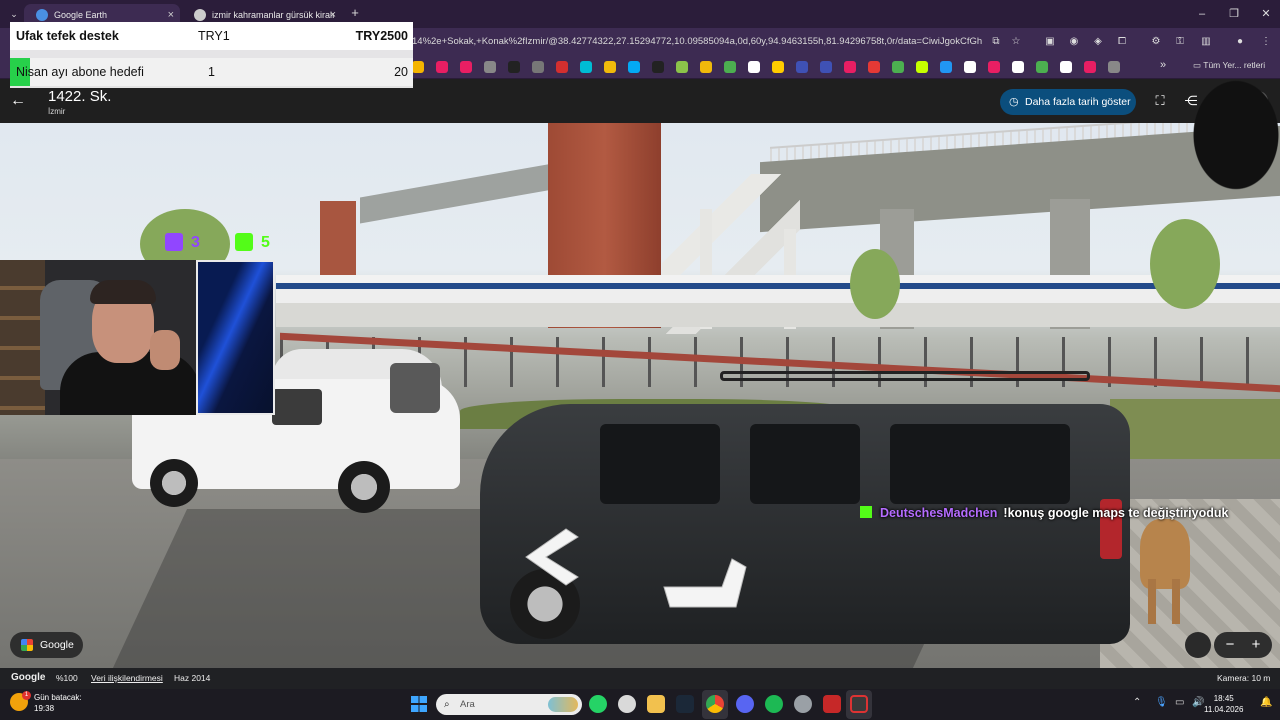 This screenshot has width=1280, height=720. Describe the element at coordinates (1163, 65) in the screenshot. I see `more-bookmarks-icon: »` at that location.